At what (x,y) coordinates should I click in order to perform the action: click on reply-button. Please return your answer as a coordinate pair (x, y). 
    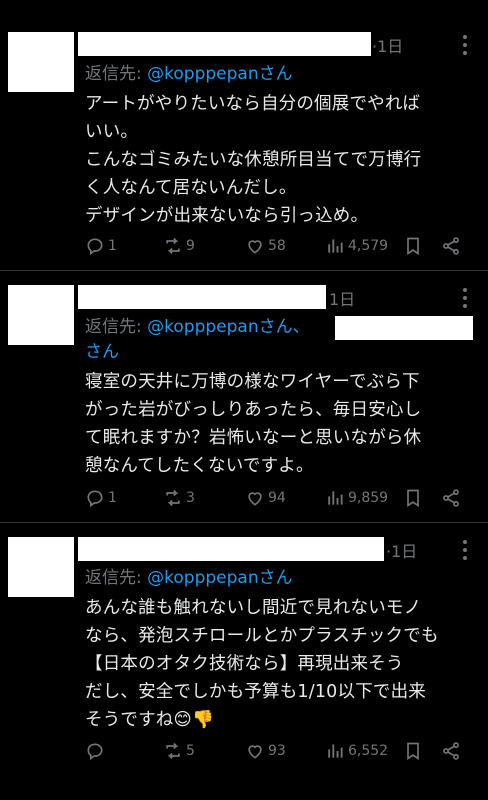
    Looking at the image, I should click on (96, 751).